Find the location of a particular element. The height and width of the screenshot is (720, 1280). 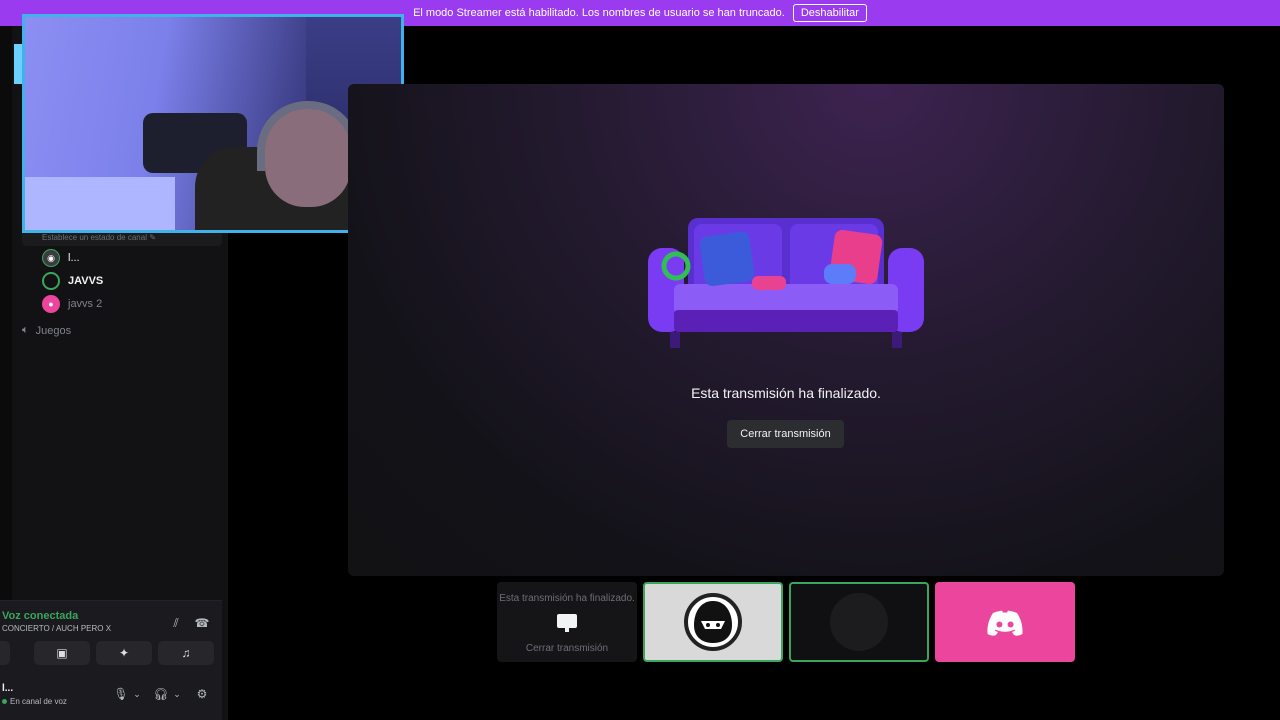

discord-logo-icon: ● is located at coordinates (51, 304).